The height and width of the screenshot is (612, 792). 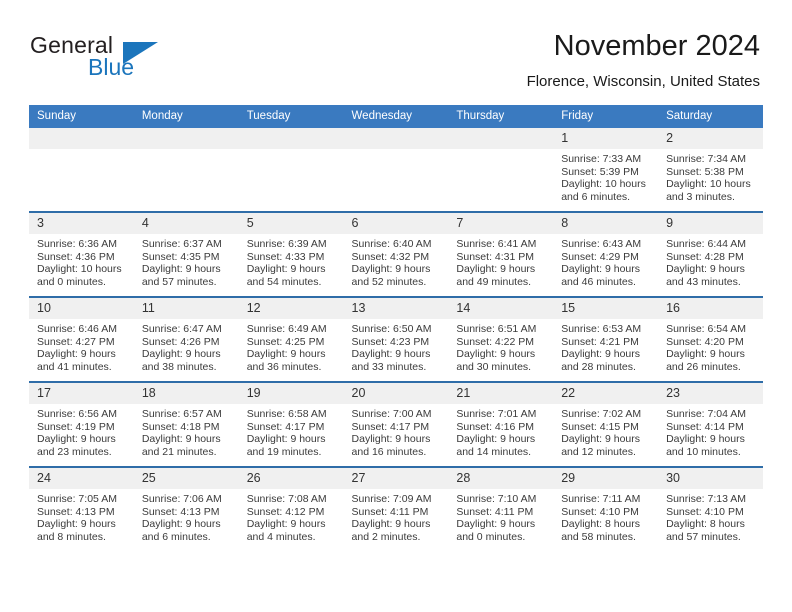 What do you see at coordinates (81, 223) in the screenshot?
I see `day-number: 3` at bounding box center [81, 223].